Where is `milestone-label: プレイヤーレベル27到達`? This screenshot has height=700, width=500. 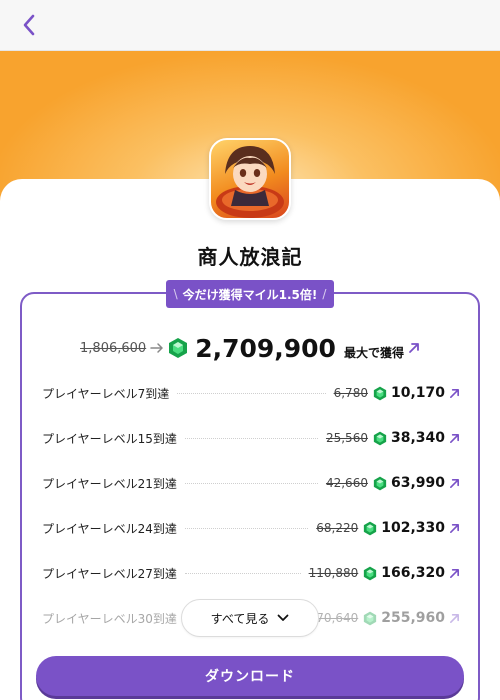 milestone-label: プレイヤーレベル27到達 is located at coordinates (109, 573).